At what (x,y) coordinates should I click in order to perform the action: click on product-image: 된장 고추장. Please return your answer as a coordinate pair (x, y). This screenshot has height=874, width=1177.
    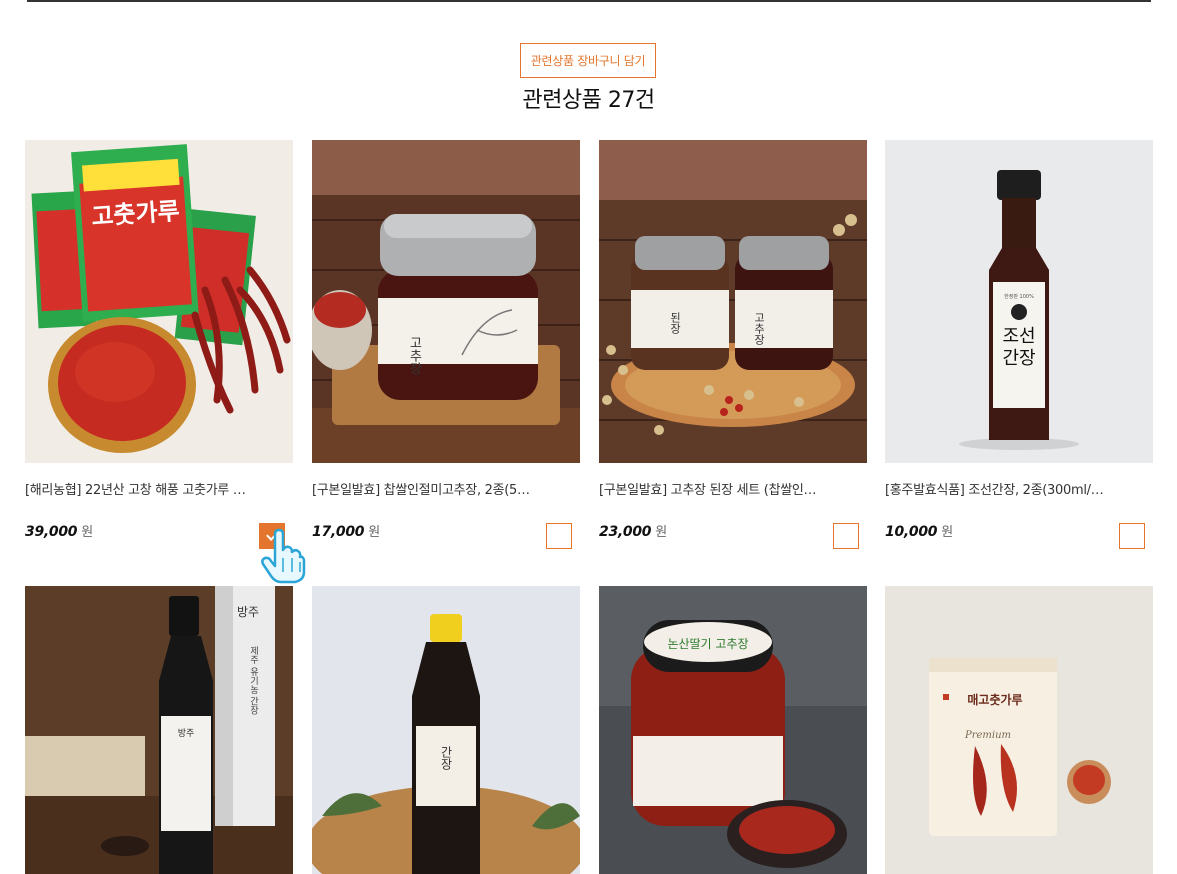
    Looking at the image, I should click on (733, 301).